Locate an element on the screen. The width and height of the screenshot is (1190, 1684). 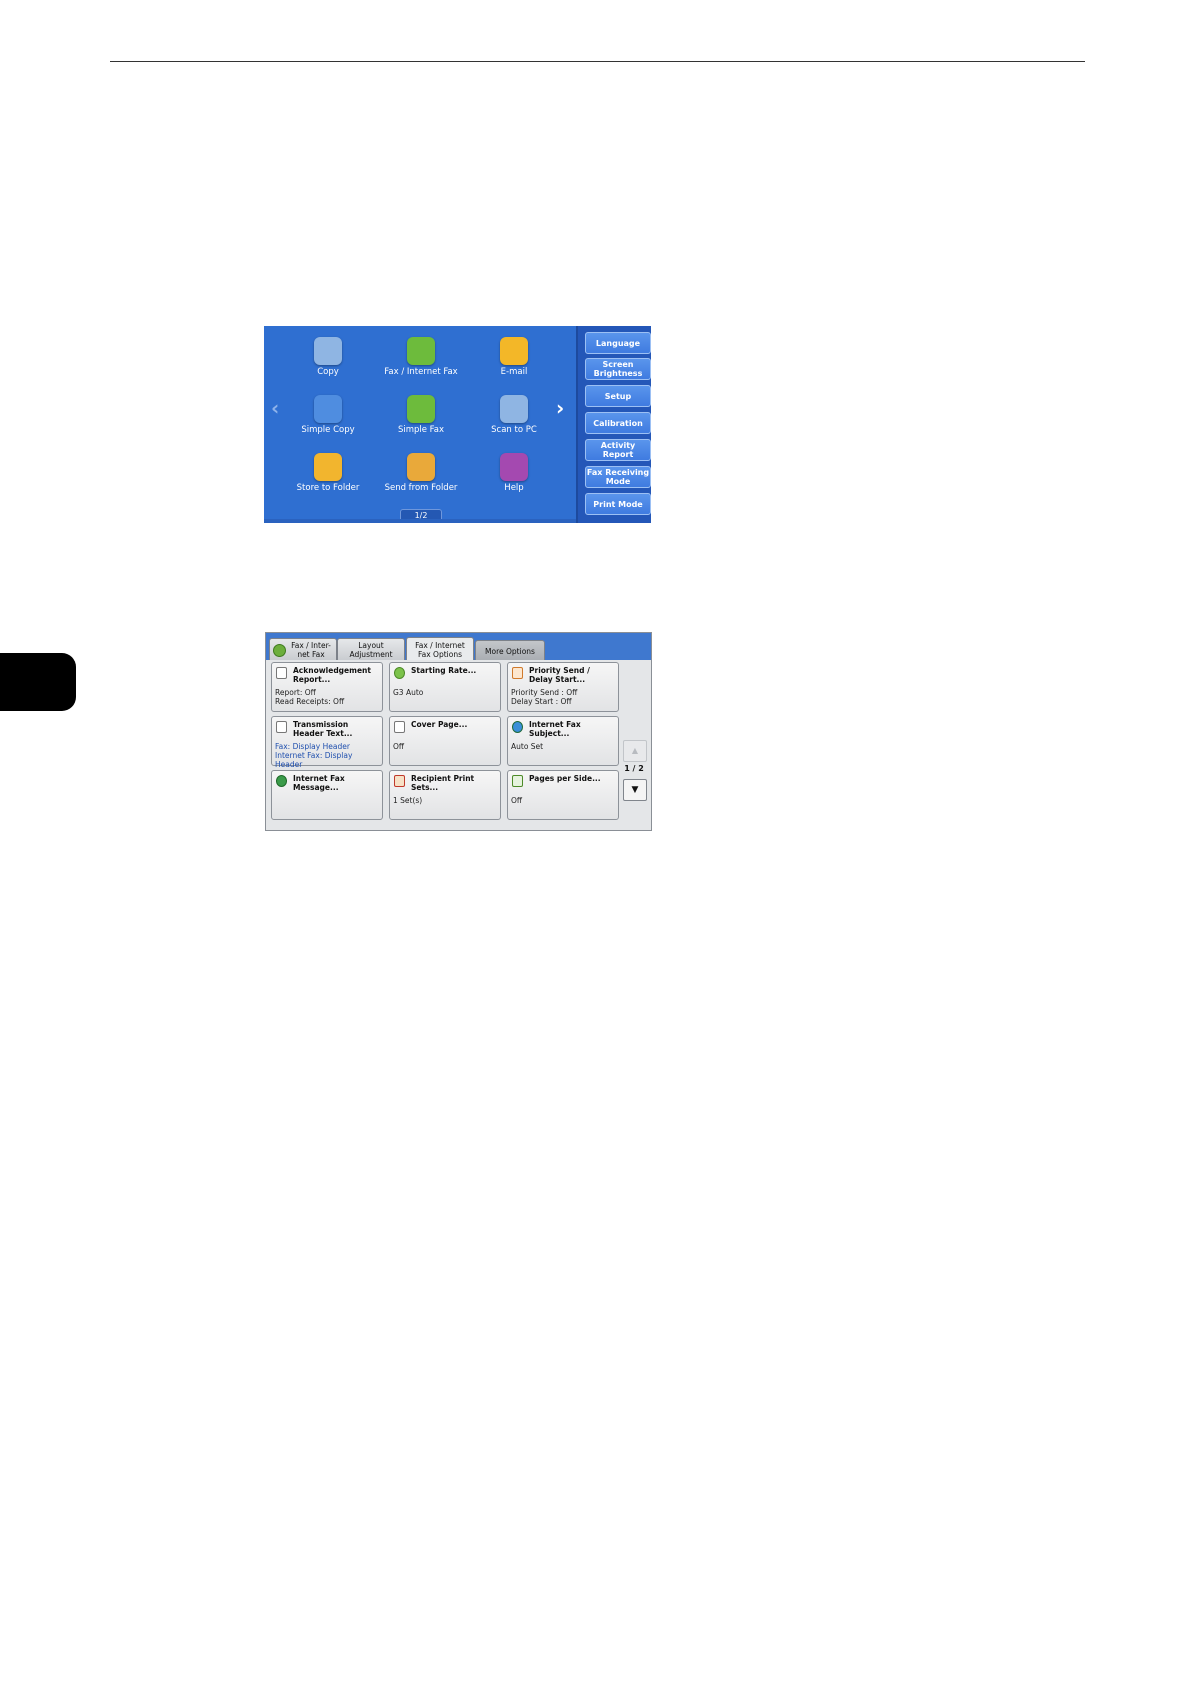
app-label: Help is located at coordinates (514, 488).